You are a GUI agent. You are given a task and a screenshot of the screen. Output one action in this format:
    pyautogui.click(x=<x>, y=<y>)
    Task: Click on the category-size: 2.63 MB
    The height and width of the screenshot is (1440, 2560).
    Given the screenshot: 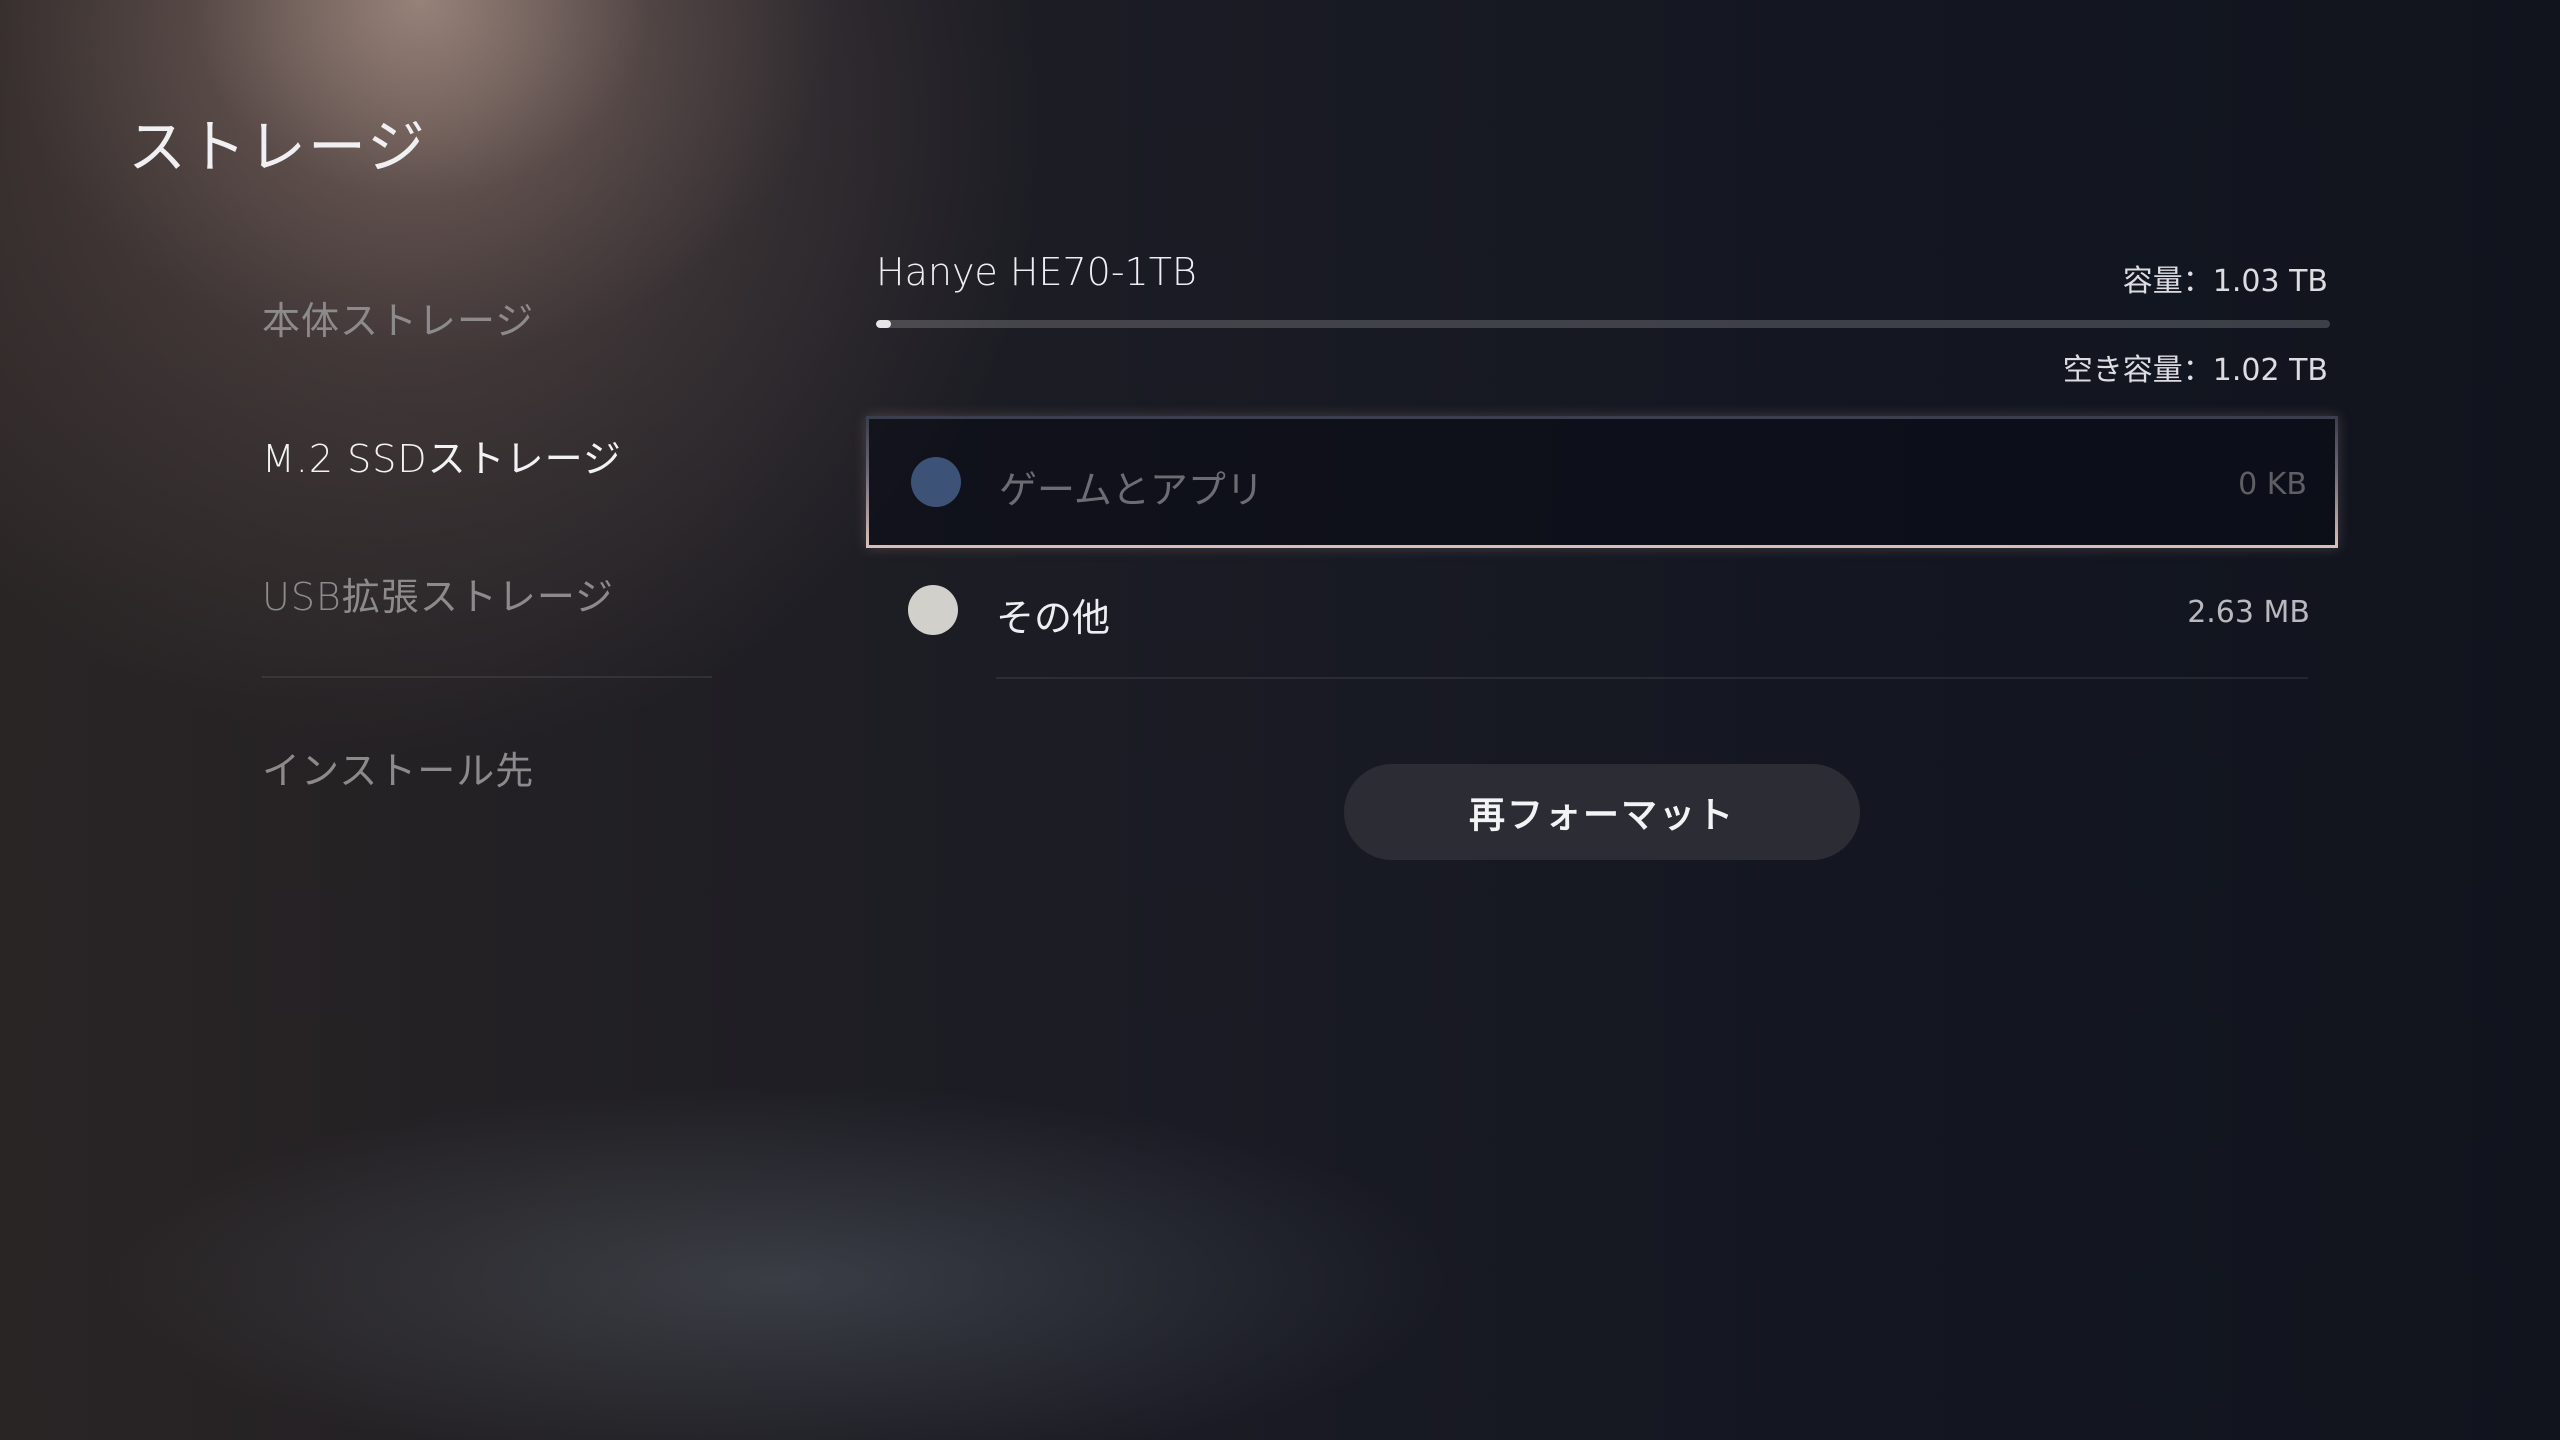 What is the action you would take?
    pyautogui.click(x=2248, y=612)
    